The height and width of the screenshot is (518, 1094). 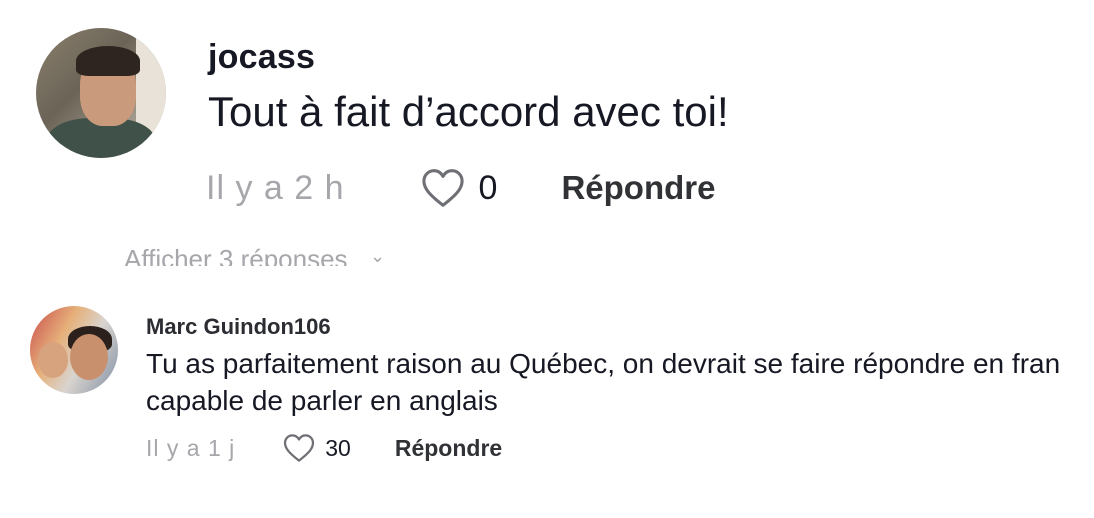 What do you see at coordinates (488, 187) in the screenshot?
I see `like-count: 0` at bounding box center [488, 187].